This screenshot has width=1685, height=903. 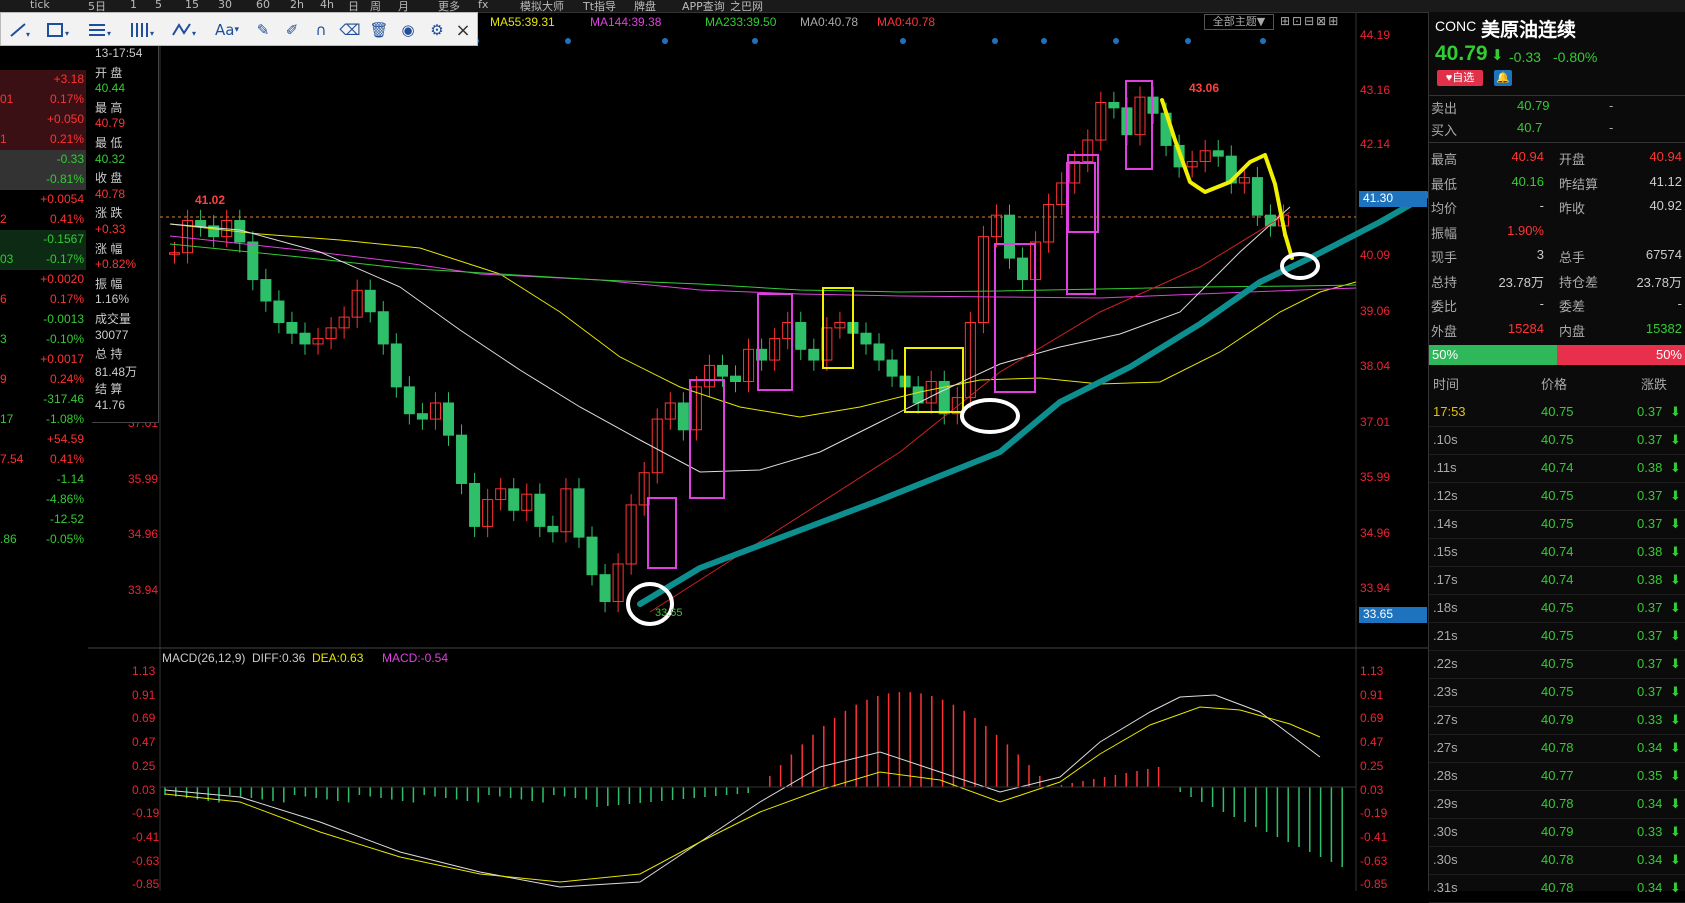 What do you see at coordinates (1557, 608) in the screenshot?
I see `tick-row: .18s 40.75 0.37 ⬇` at bounding box center [1557, 608].